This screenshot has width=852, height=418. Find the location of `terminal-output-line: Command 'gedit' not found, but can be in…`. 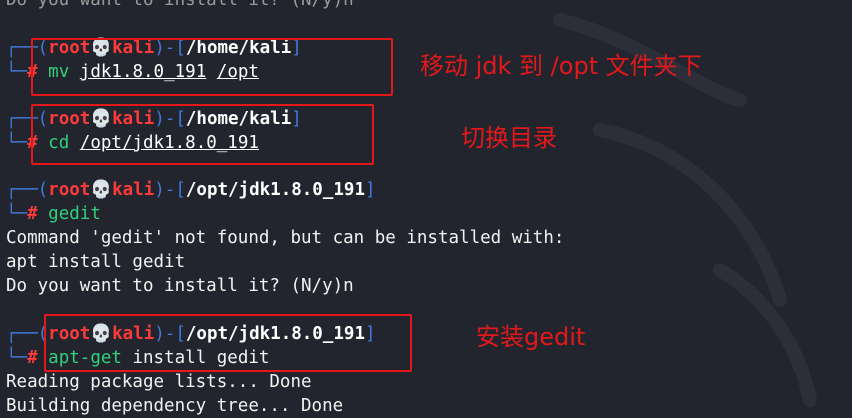

terminal-output-line: Command 'gedit' not found, but can be in… is located at coordinates (285, 238).